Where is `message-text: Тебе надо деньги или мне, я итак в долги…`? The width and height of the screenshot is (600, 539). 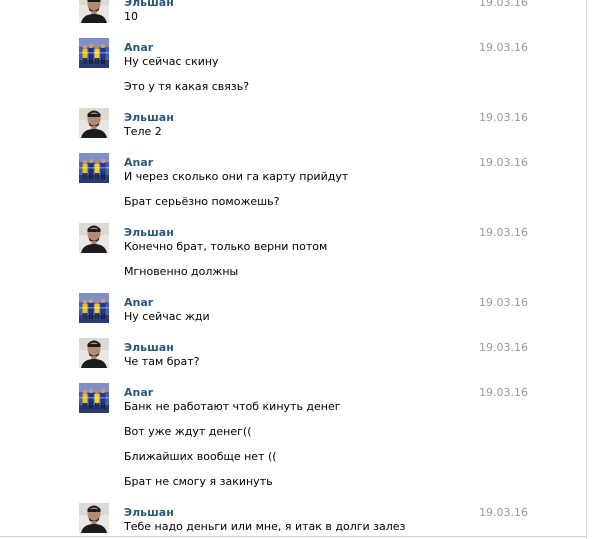
message-text: Тебе надо деньги или мне, я итак в долги… is located at coordinates (265, 526).